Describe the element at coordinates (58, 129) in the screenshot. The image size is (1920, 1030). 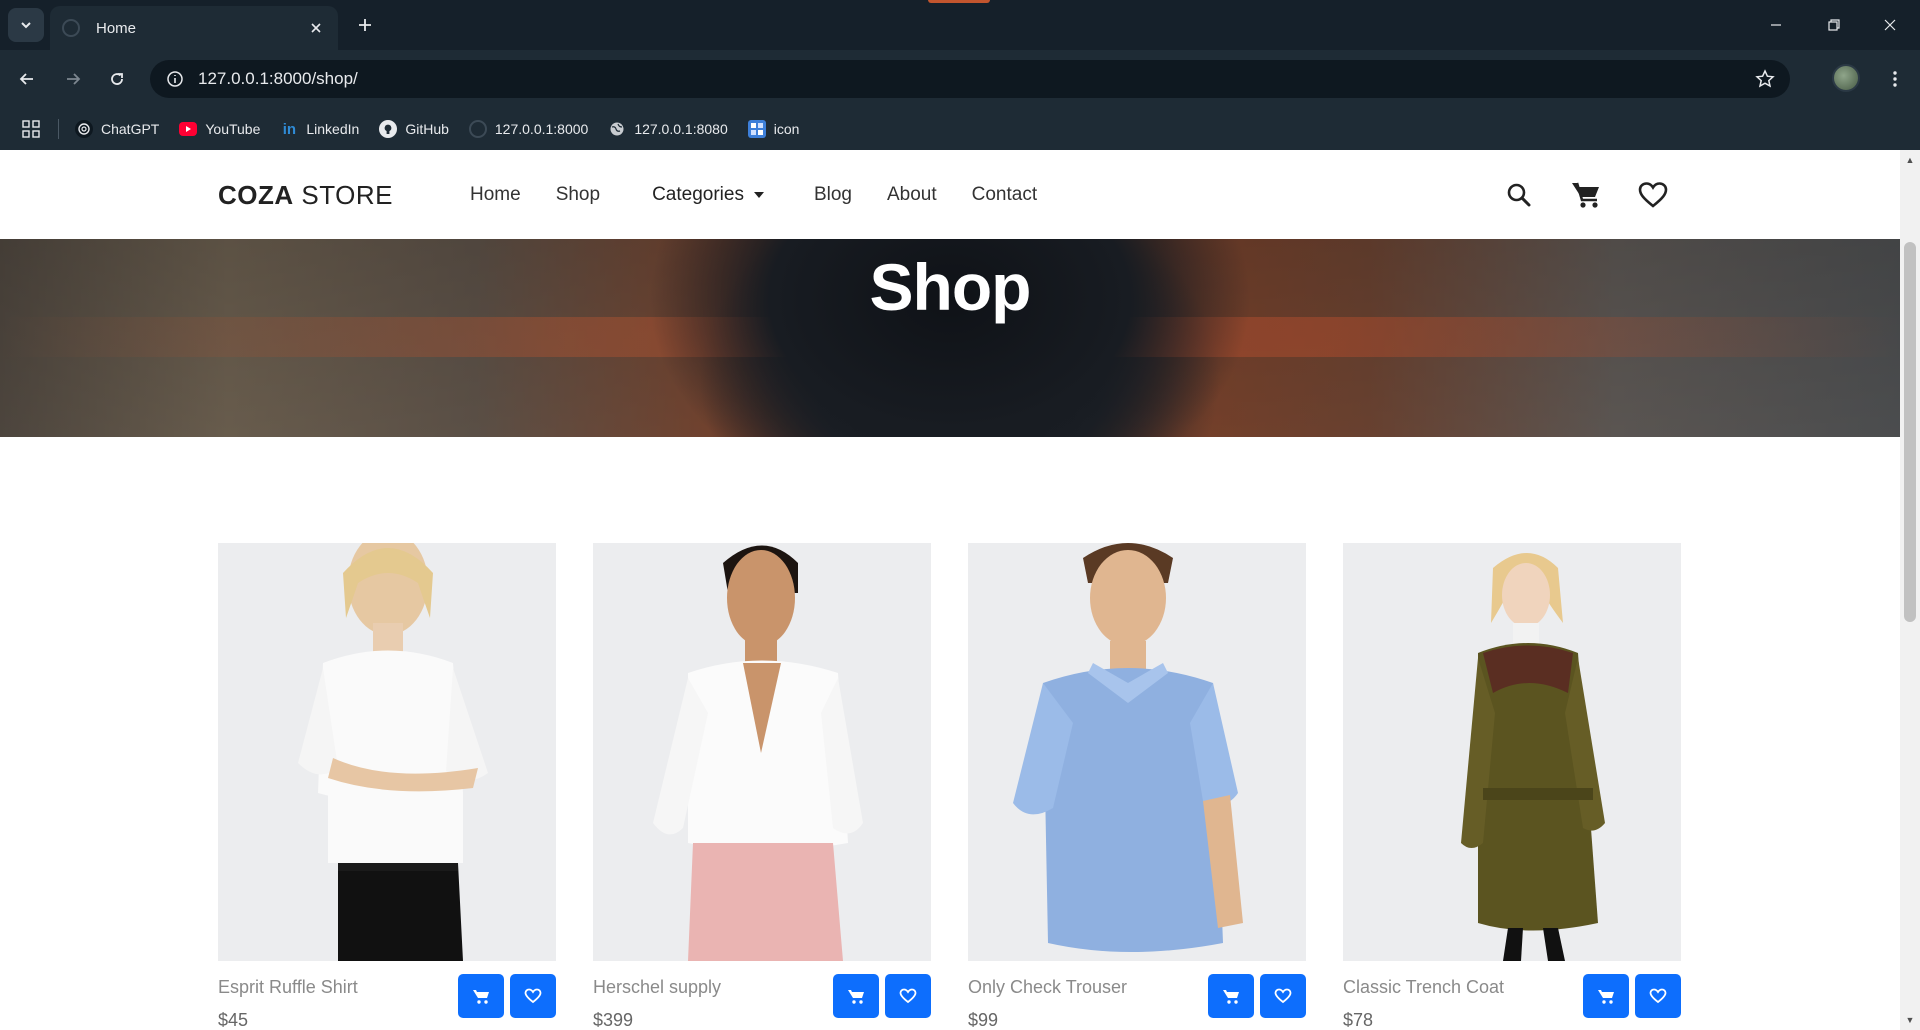
I see `bookmarks-separator` at that location.